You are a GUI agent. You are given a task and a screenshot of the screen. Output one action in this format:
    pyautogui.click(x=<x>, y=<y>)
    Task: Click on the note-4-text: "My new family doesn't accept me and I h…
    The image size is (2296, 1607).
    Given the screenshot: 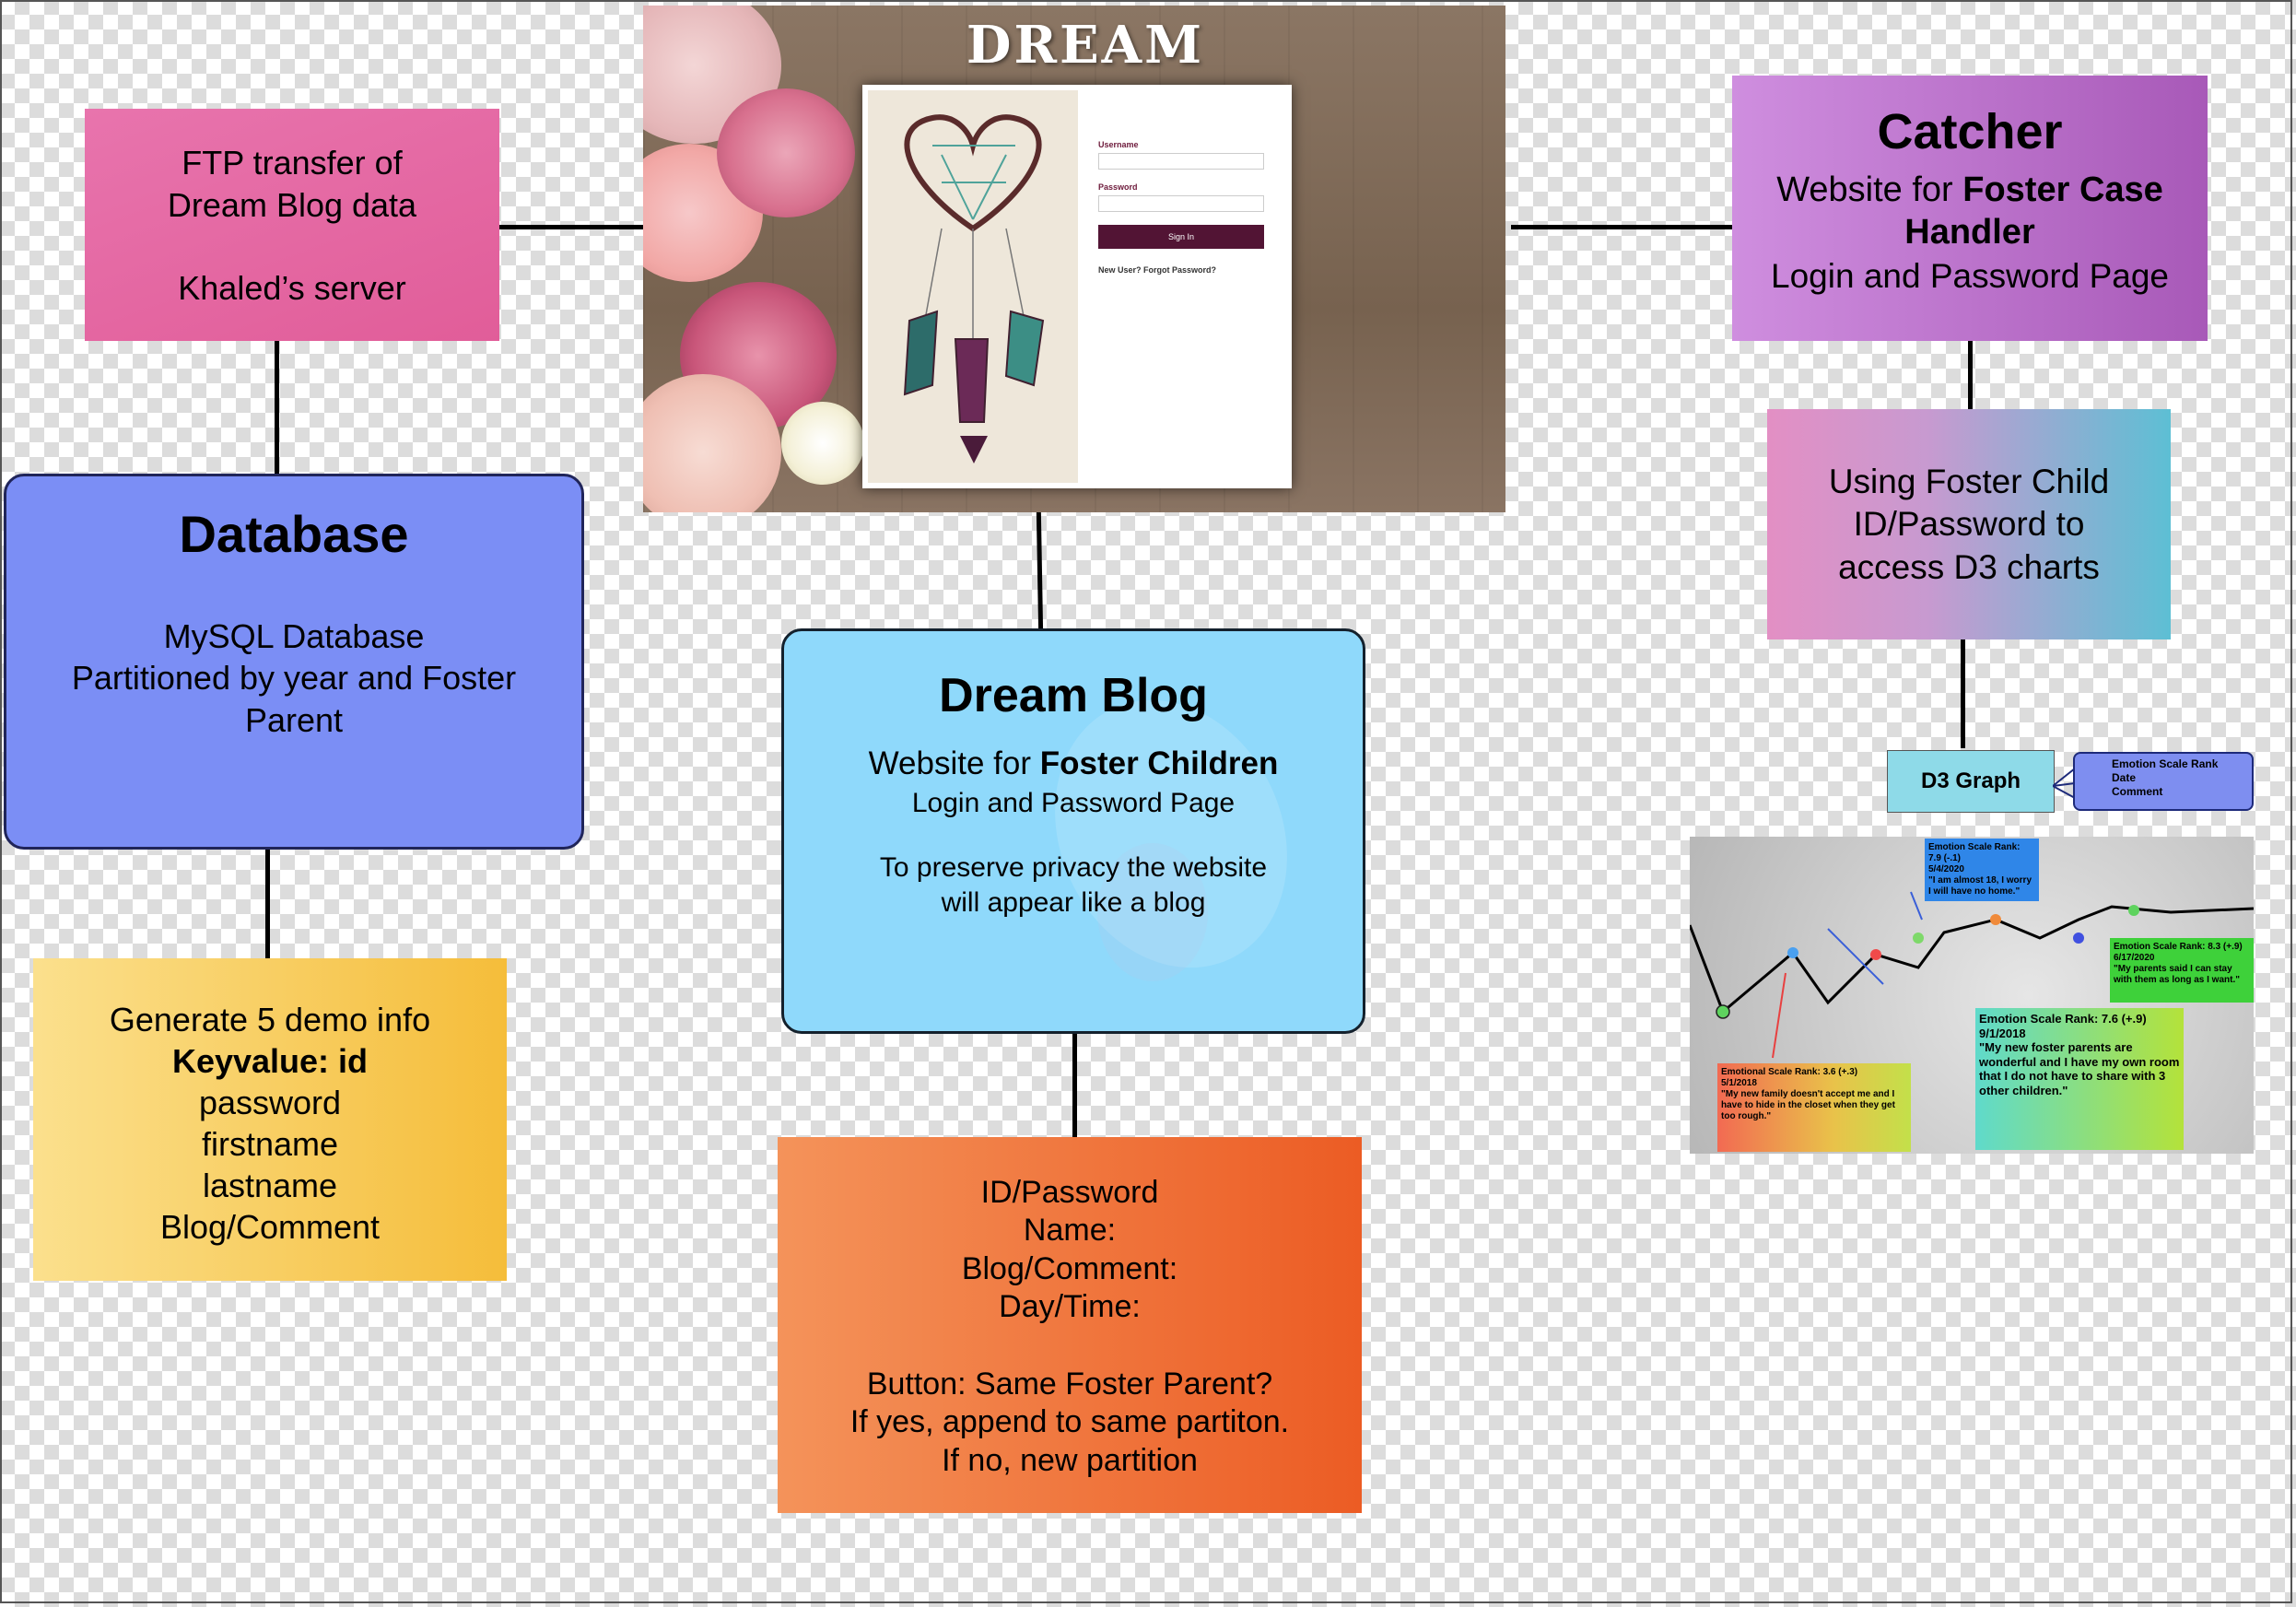 What is the action you would take?
    pyautogui.click(x=1808, y=1105)
    